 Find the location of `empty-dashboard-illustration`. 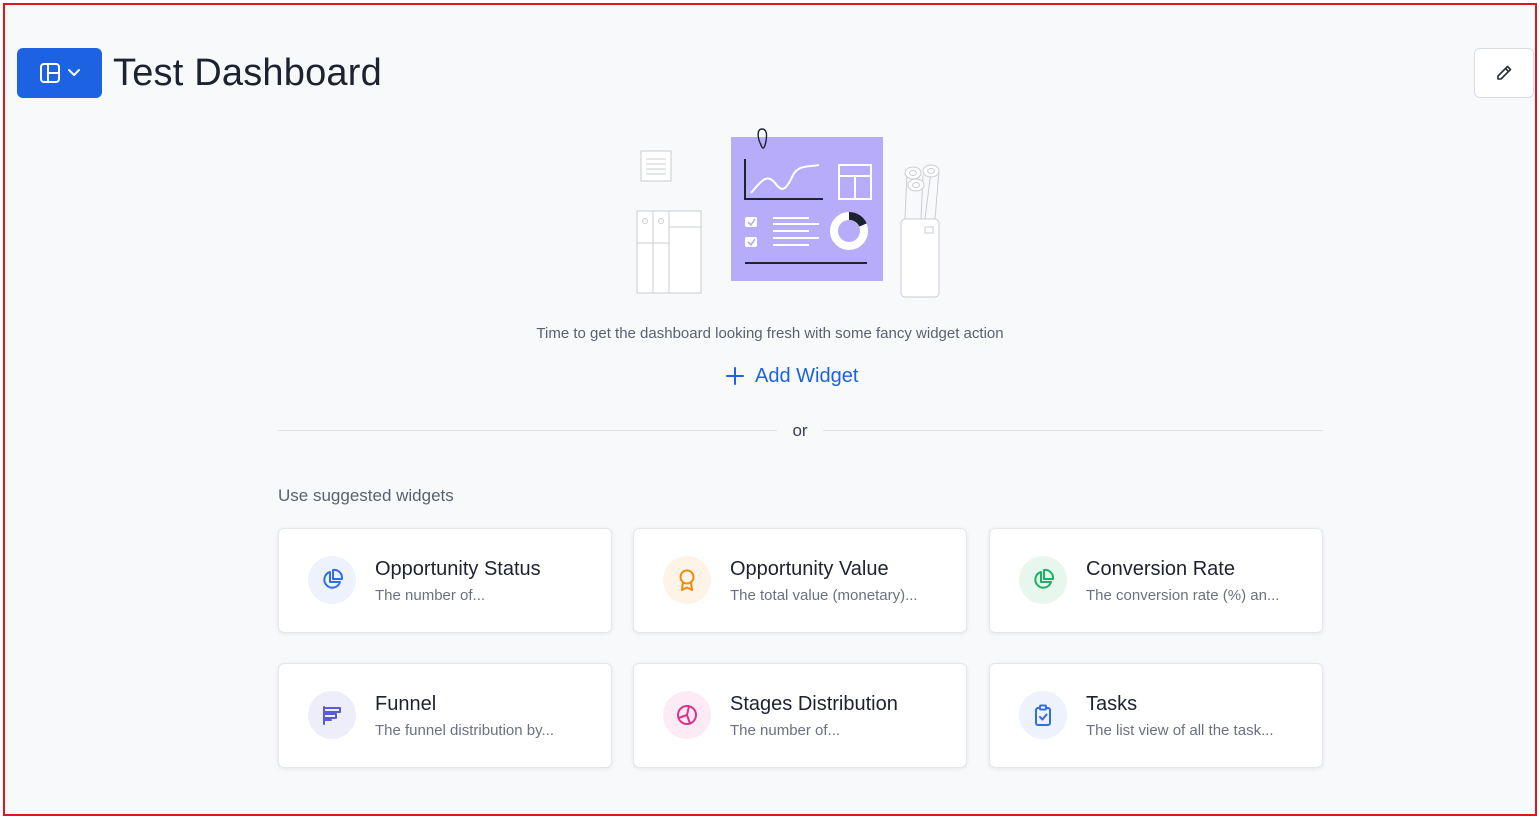

empty-dashboard-illustration is located at coordinates (788, 213).